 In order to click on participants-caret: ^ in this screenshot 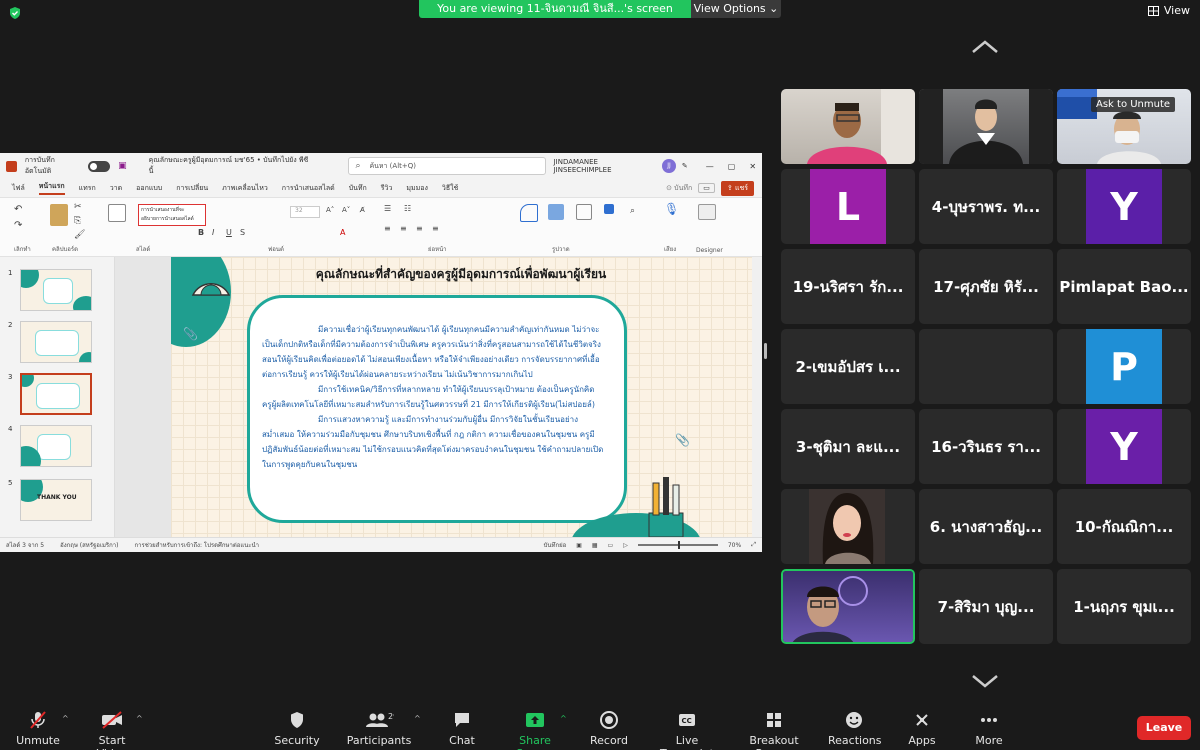, I will do `click(417, 718)`.